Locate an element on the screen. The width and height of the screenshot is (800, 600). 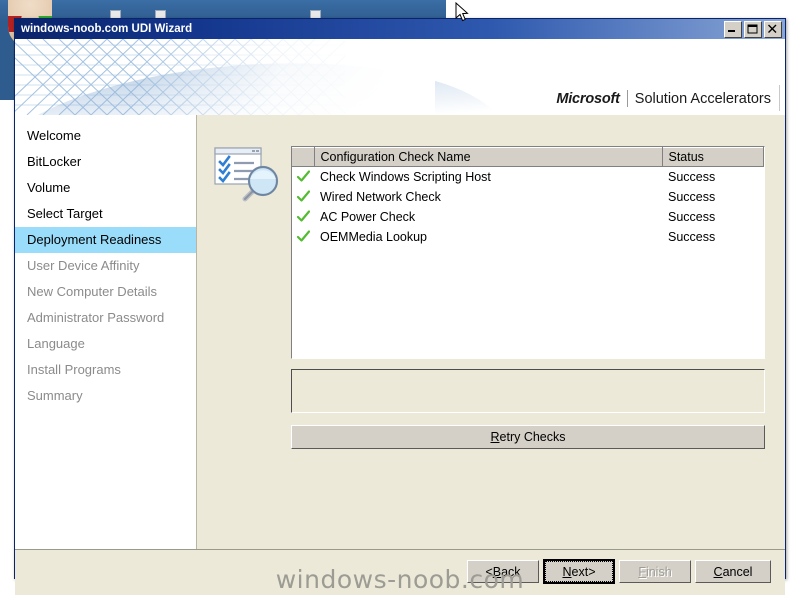
sidebar-item-install-programs: Install Programs is located at coordinates (74, 369).